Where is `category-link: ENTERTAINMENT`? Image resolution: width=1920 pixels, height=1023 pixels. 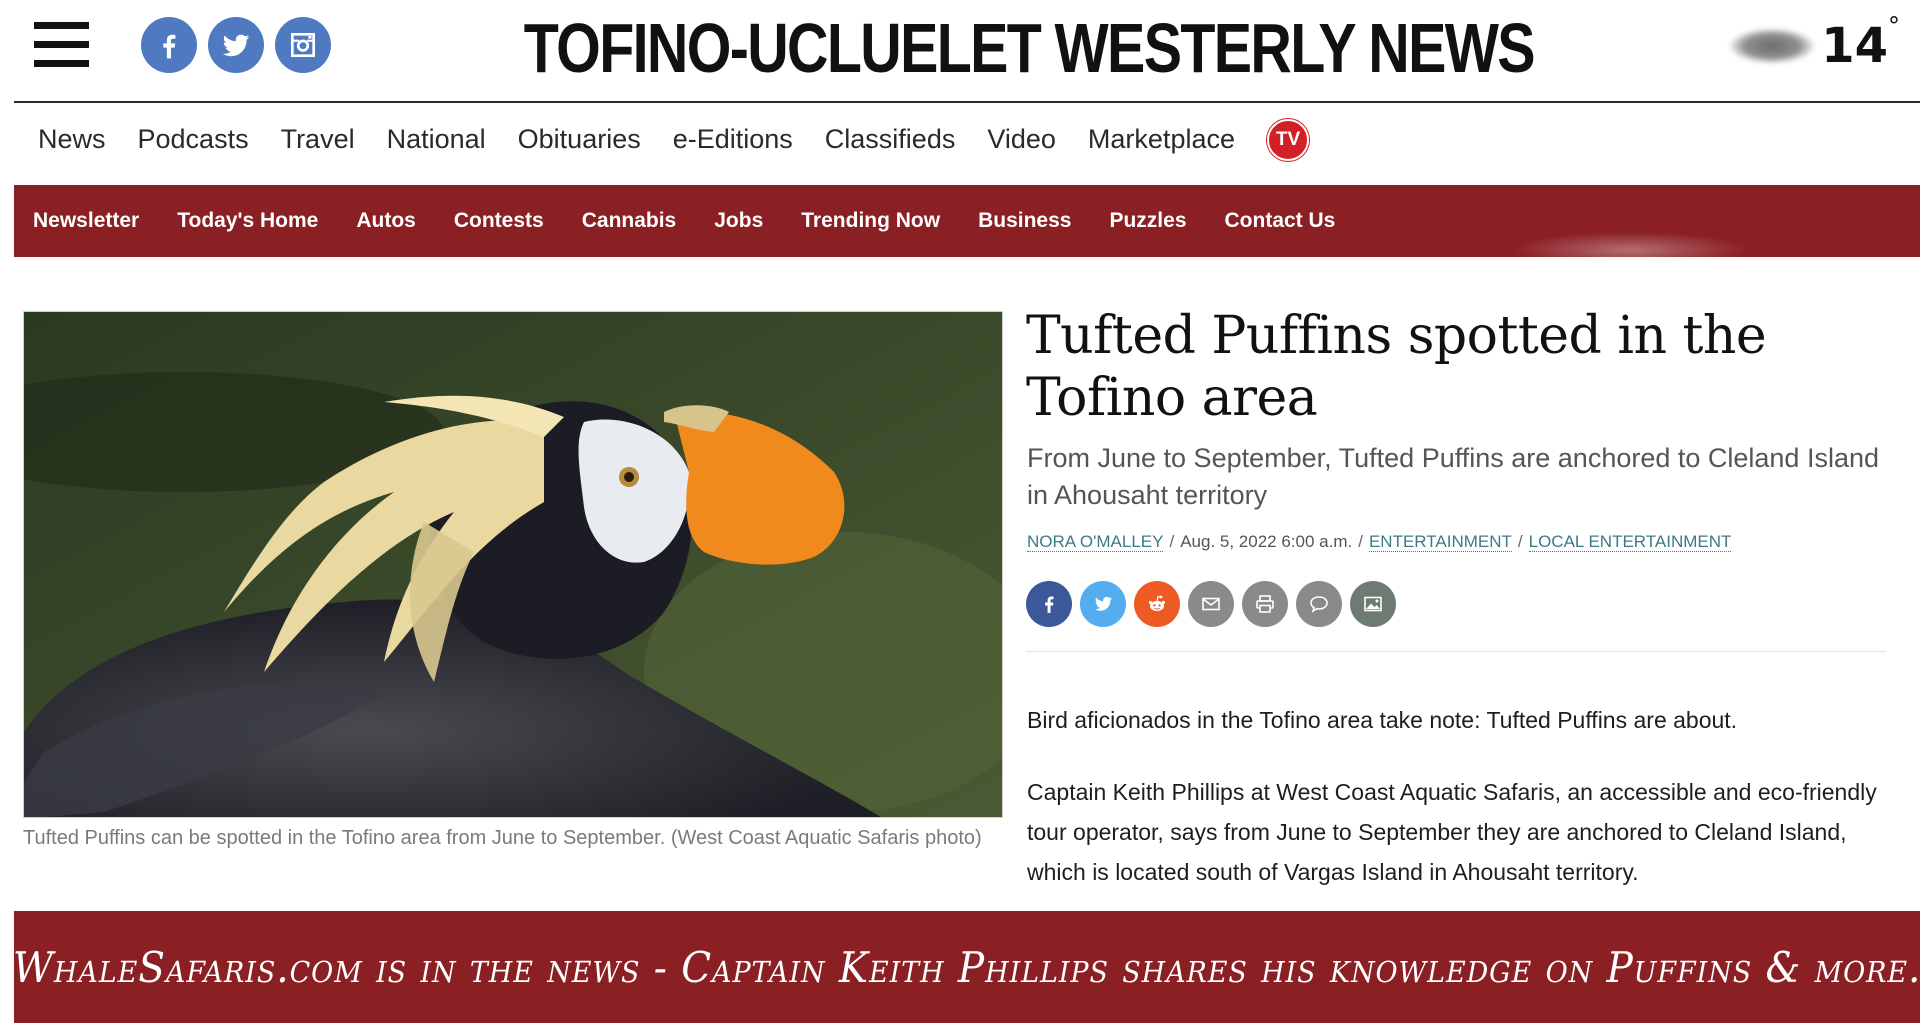
category-link: ENTERTAINMENT is located at coordinates (1440, 542).